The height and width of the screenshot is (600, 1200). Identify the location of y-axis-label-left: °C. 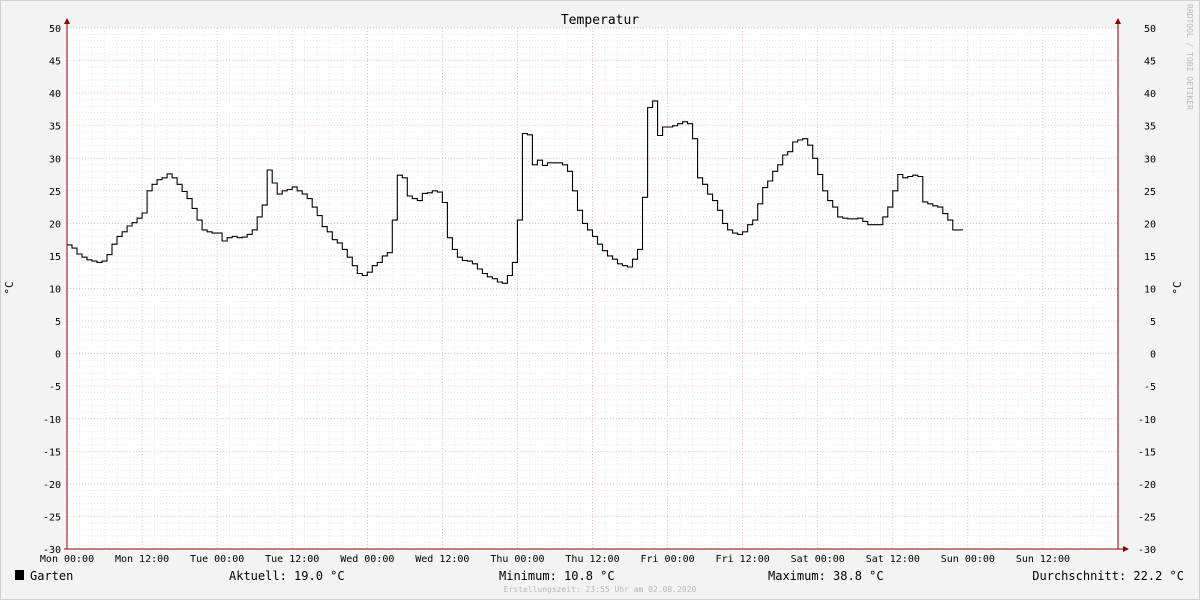
(9, 287).